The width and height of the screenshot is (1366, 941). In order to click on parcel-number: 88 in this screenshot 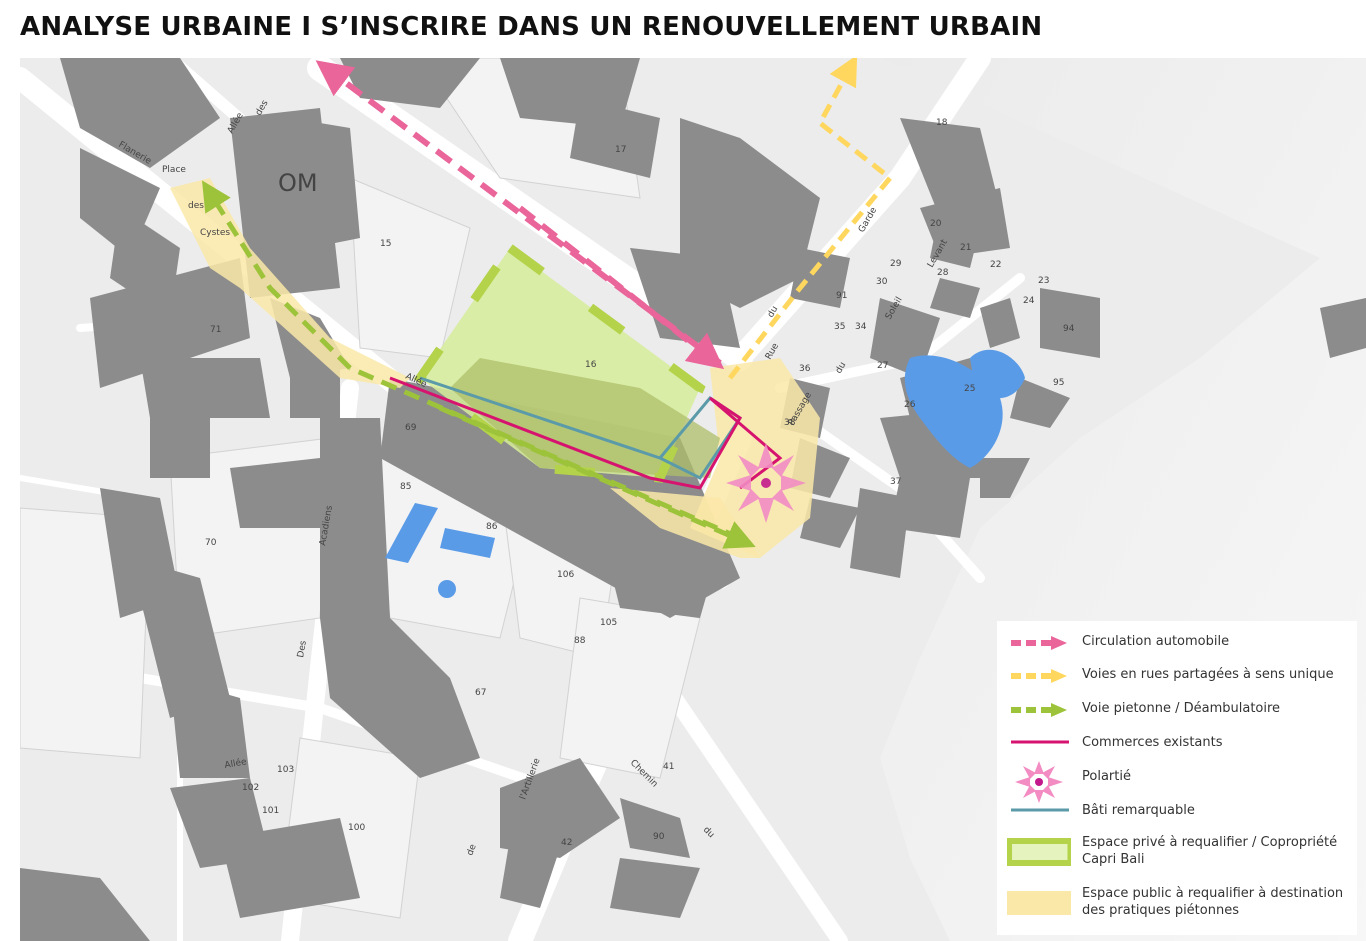, I will do `click(580, 641)`.